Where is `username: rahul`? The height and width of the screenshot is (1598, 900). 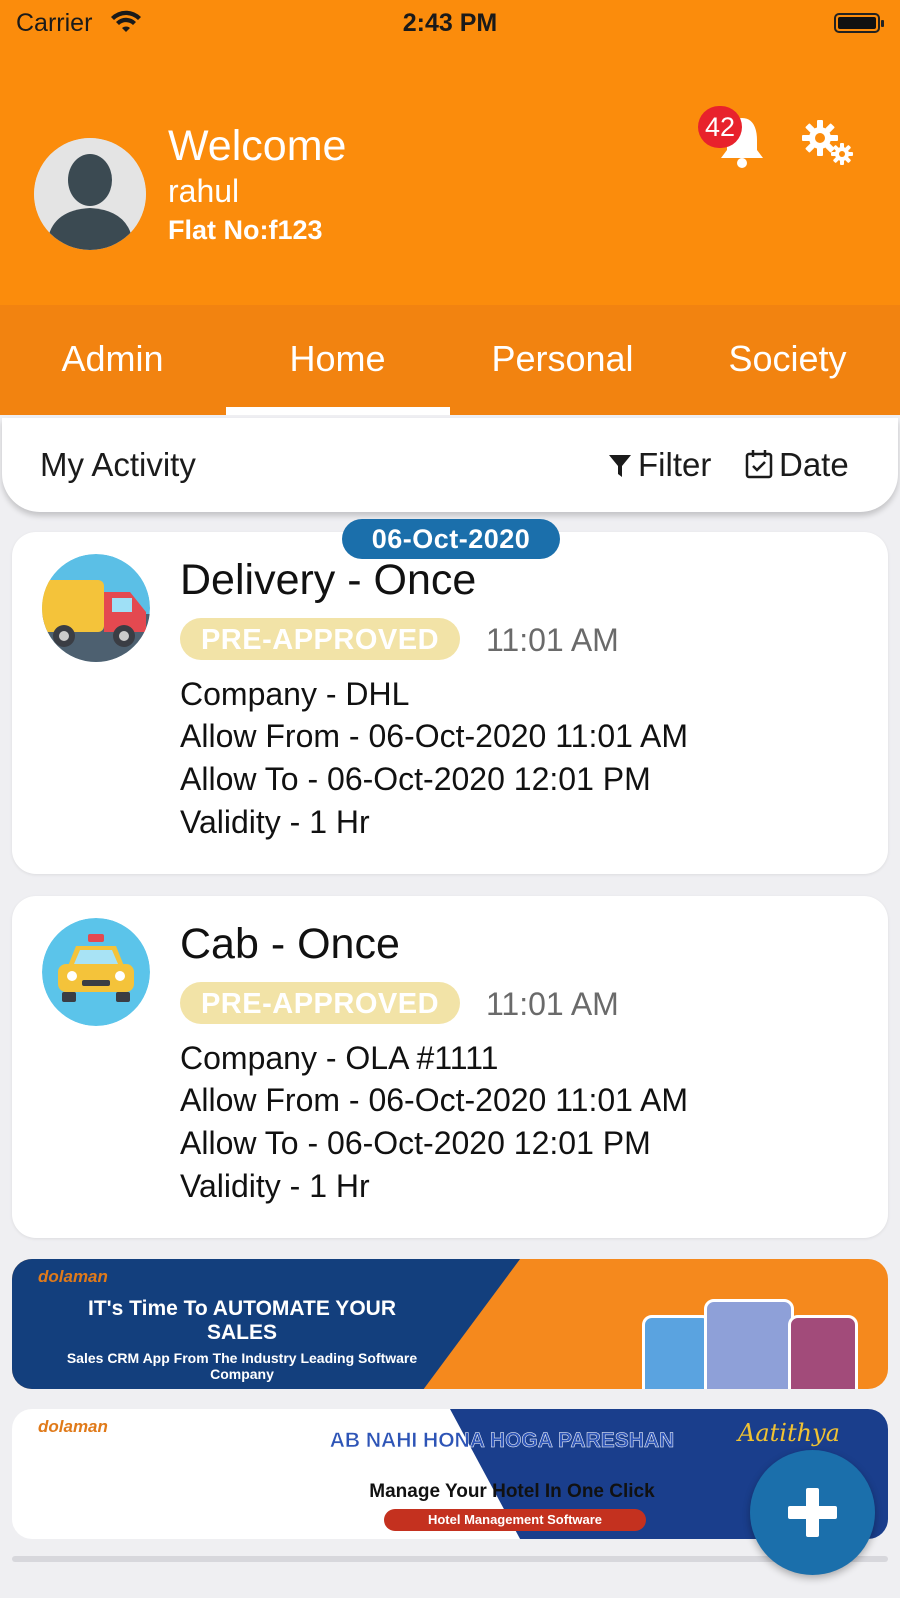
username: rahul is located at coordinates (204, 191).